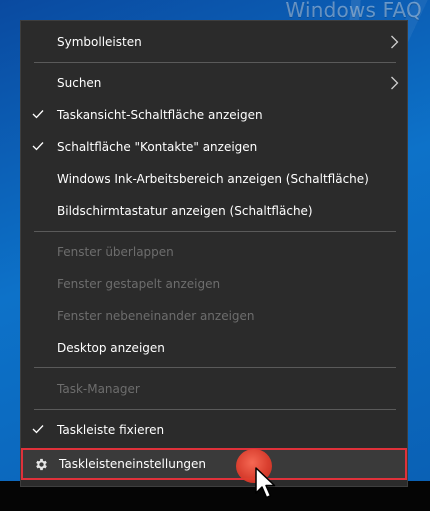 The height and width of the screenshot is (511, 430). What do you see at coordinates (353, 11) in the screenshot?
I see `watermark: Windows FAQ` at bounding box center [353, 11].